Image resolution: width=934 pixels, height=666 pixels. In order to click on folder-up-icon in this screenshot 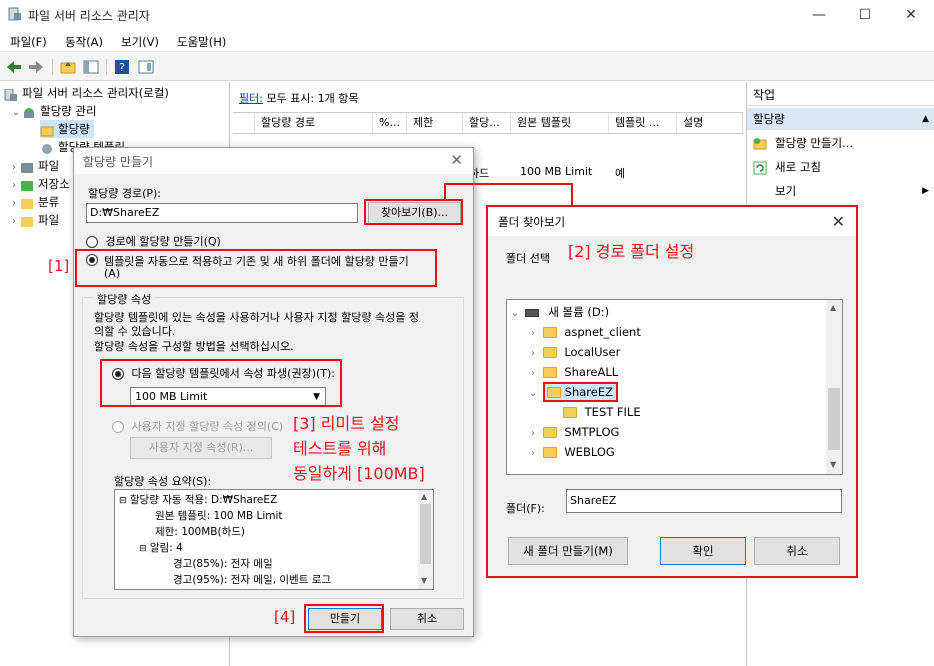, I will do `click(68, 67)`.